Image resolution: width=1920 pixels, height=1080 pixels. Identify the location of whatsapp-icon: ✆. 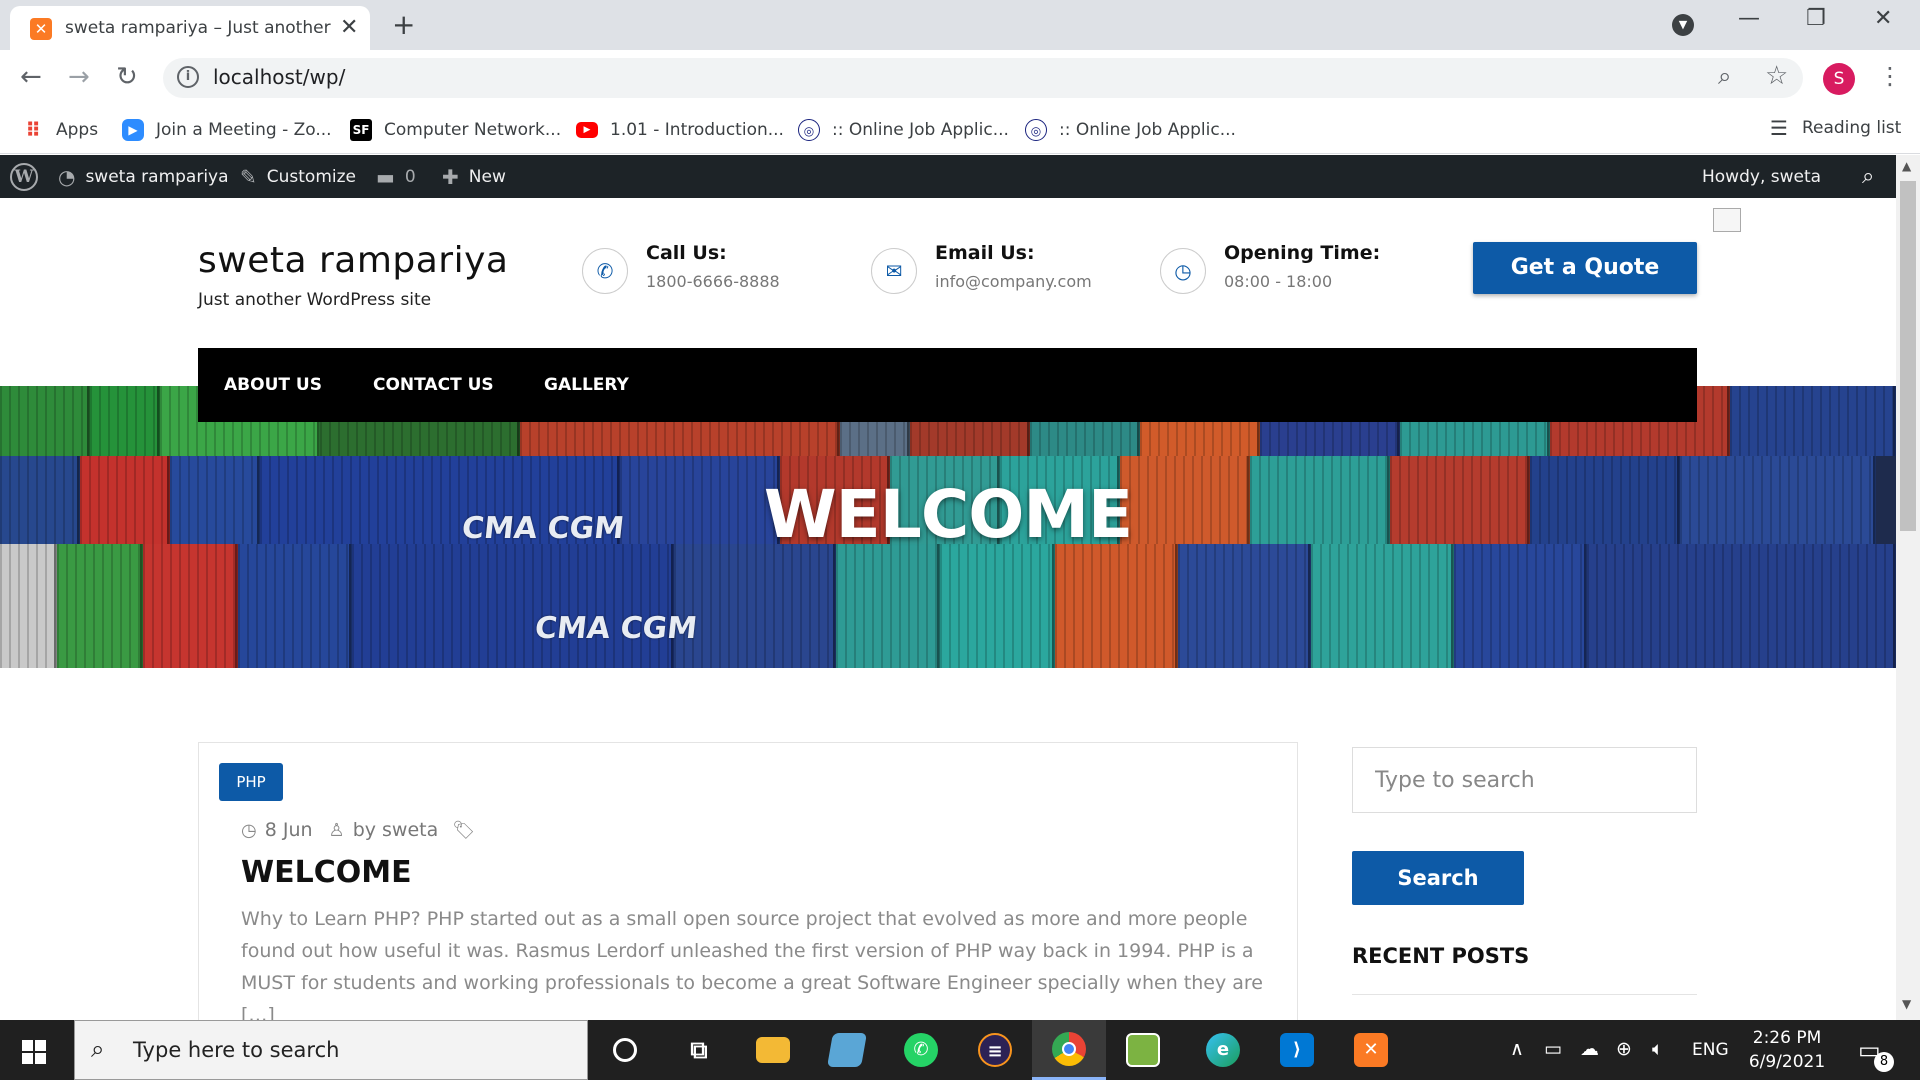
(921, 1050).